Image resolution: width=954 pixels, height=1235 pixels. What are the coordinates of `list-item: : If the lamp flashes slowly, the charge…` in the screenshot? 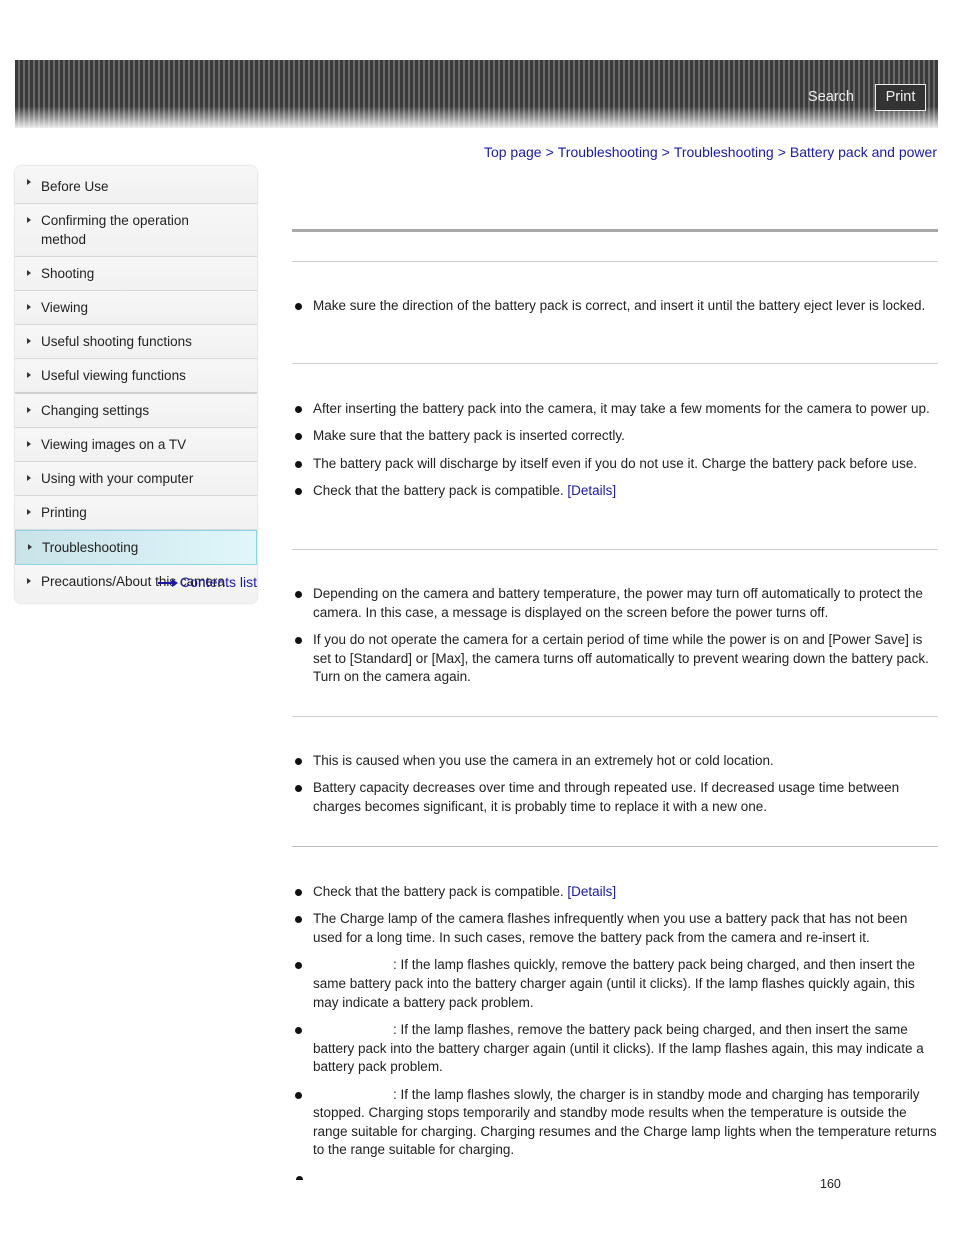 It's located at (615, 1123).